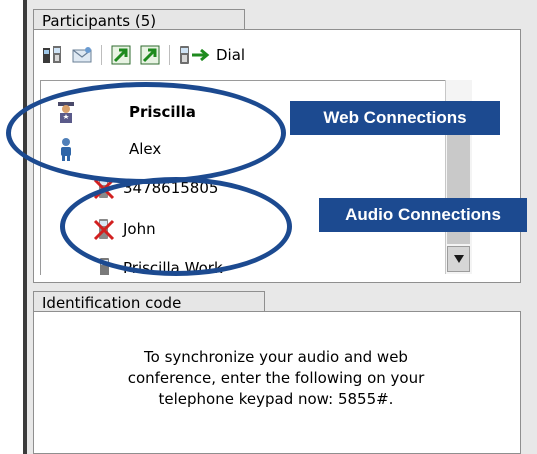 Image resolution: width=537 pixels, height=454 pixels. What do you see at coordinates (276, 357) in the screenshot?
I see `message-line: To synchronize your audio and web` at bounding box center [276, 357].